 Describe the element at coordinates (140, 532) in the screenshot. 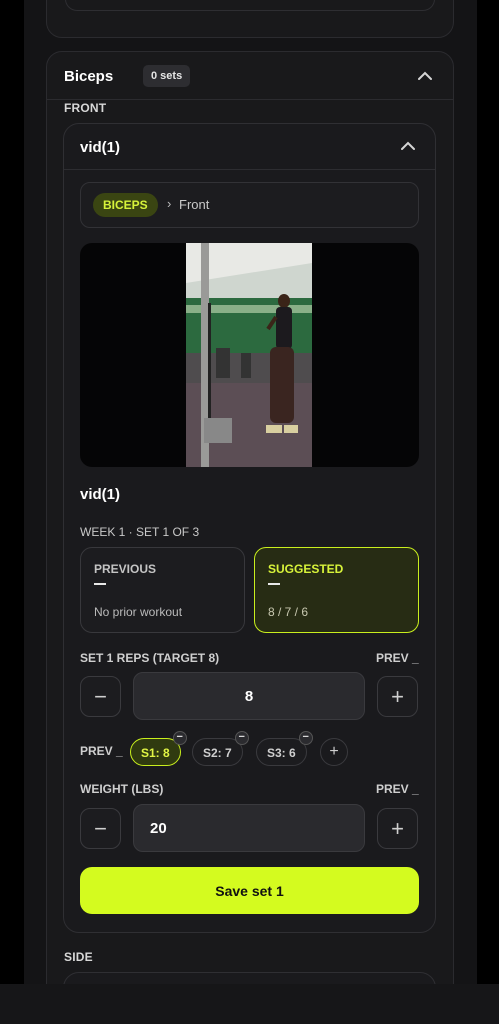

I see `week-set-label: WEEK 1 · SET 1 OF 3` at that location.